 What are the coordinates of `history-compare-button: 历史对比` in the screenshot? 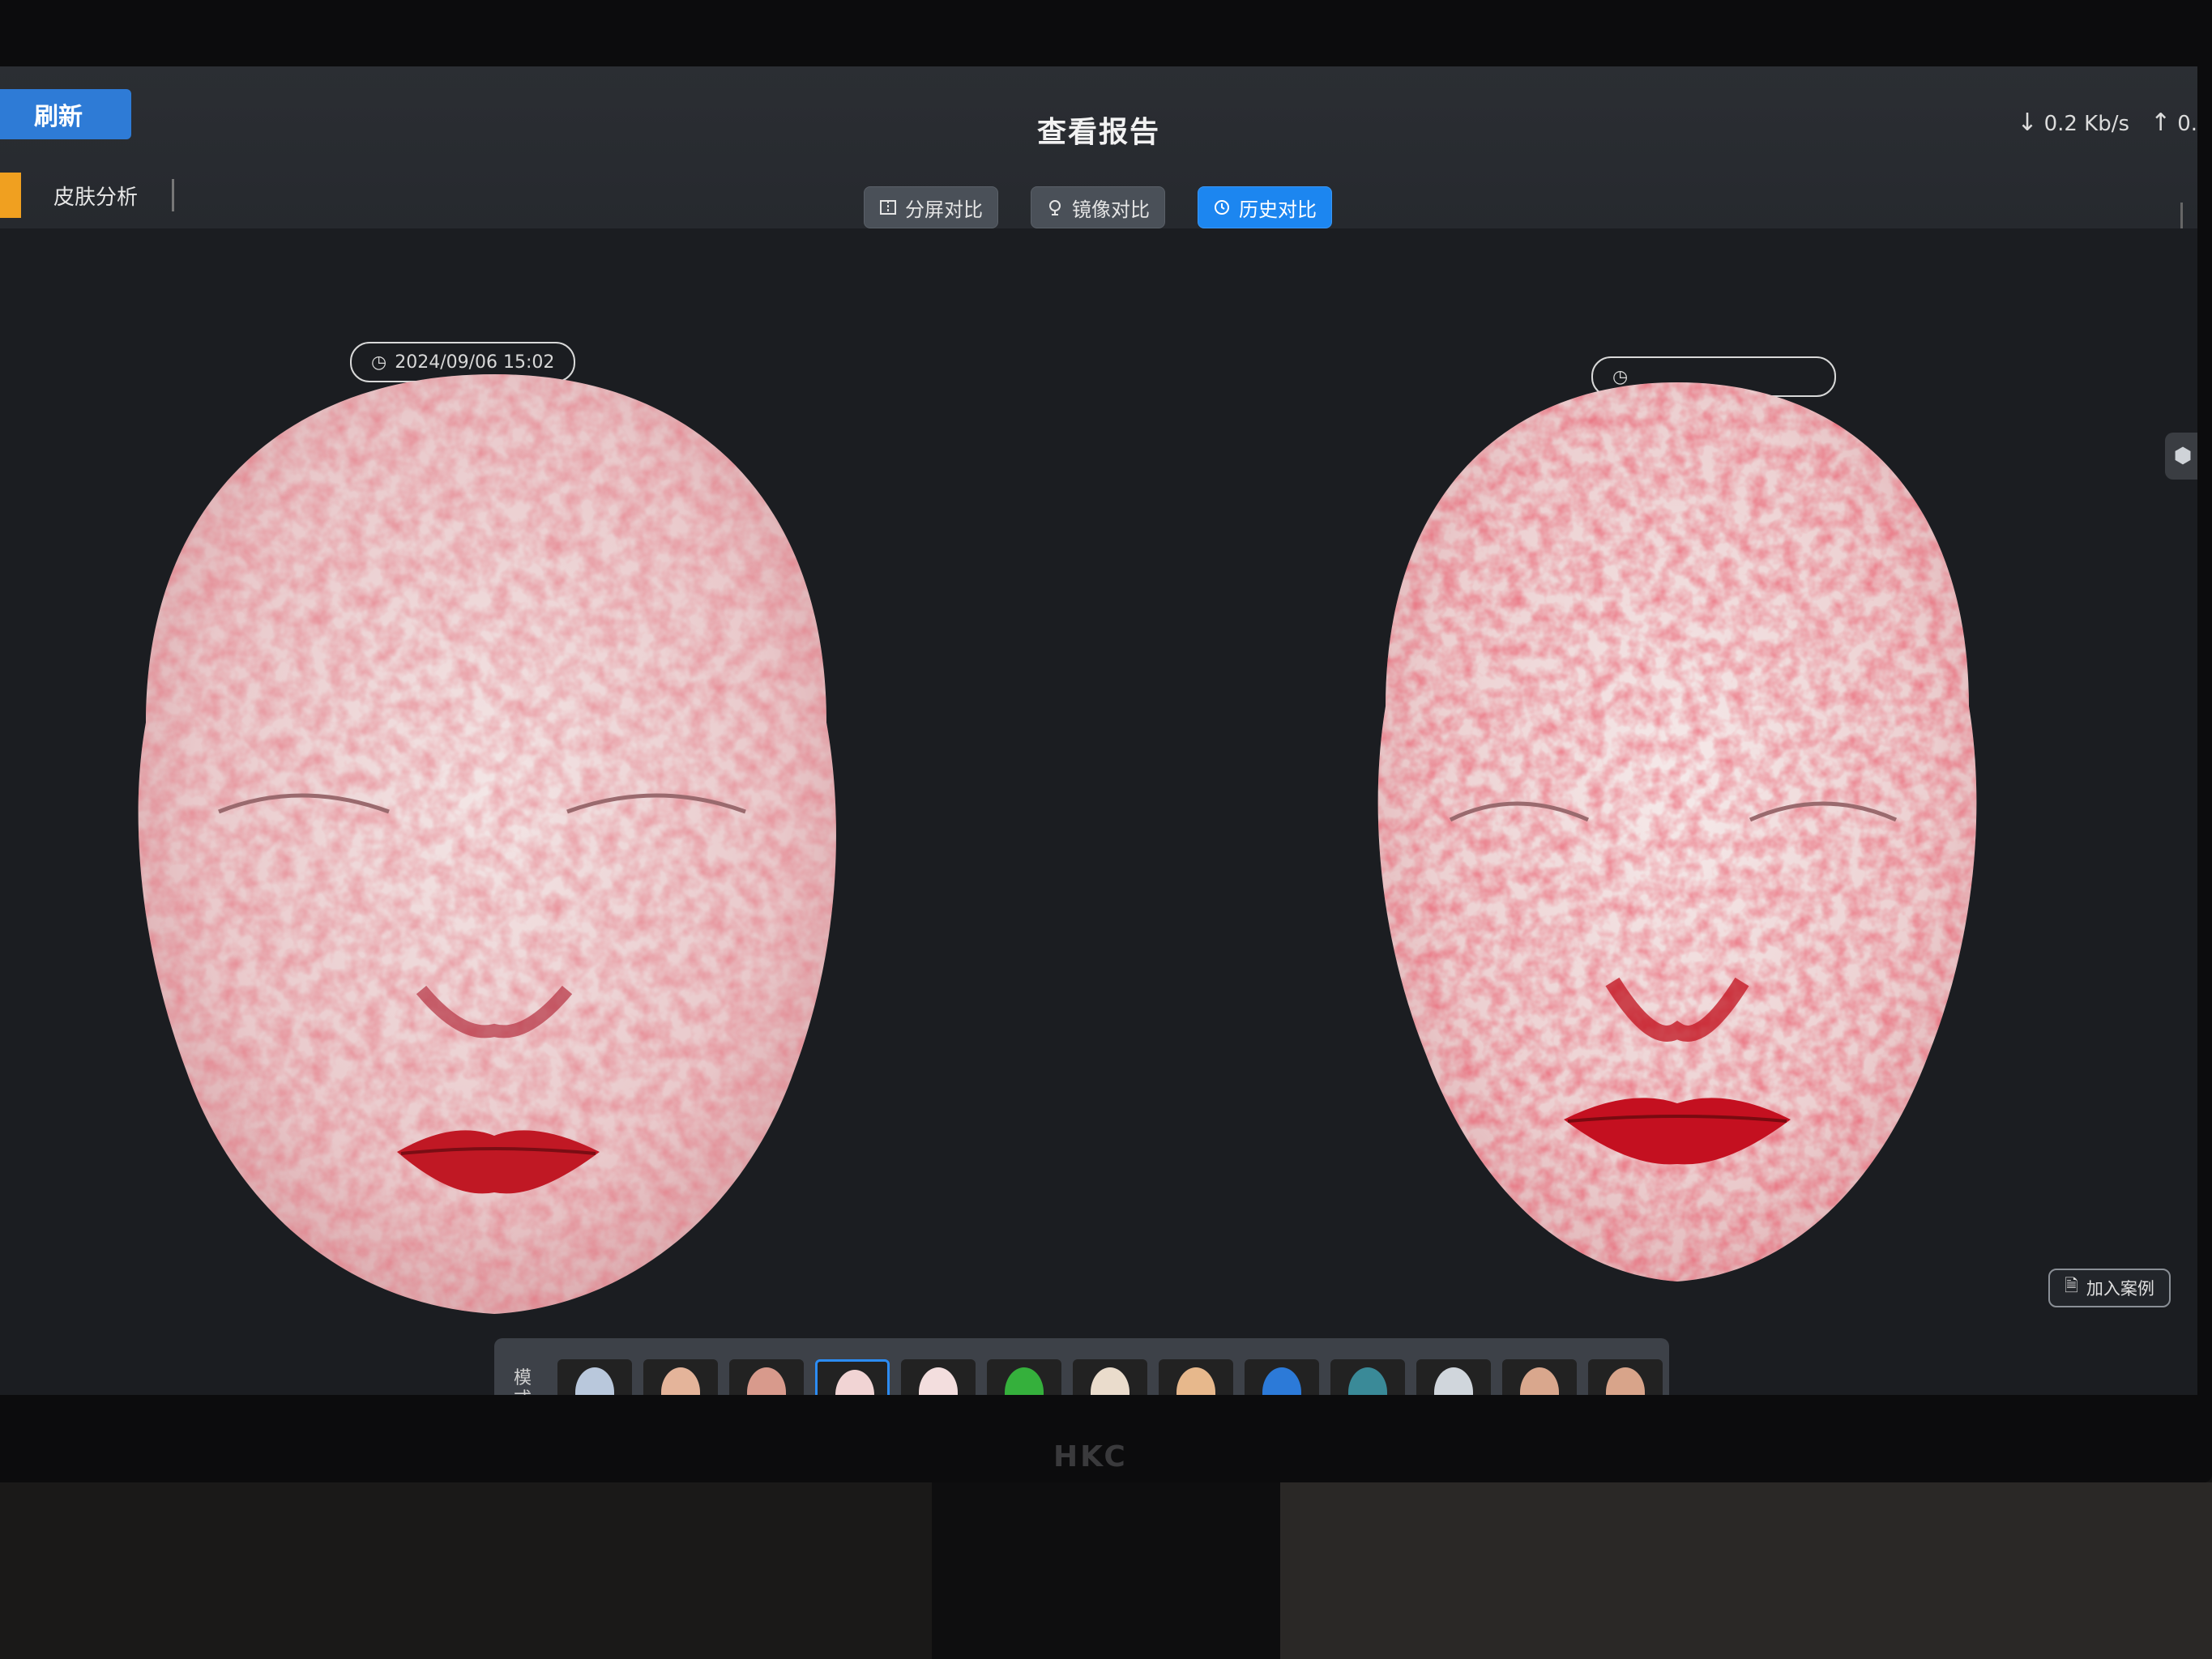 It's located at (1265, 207).